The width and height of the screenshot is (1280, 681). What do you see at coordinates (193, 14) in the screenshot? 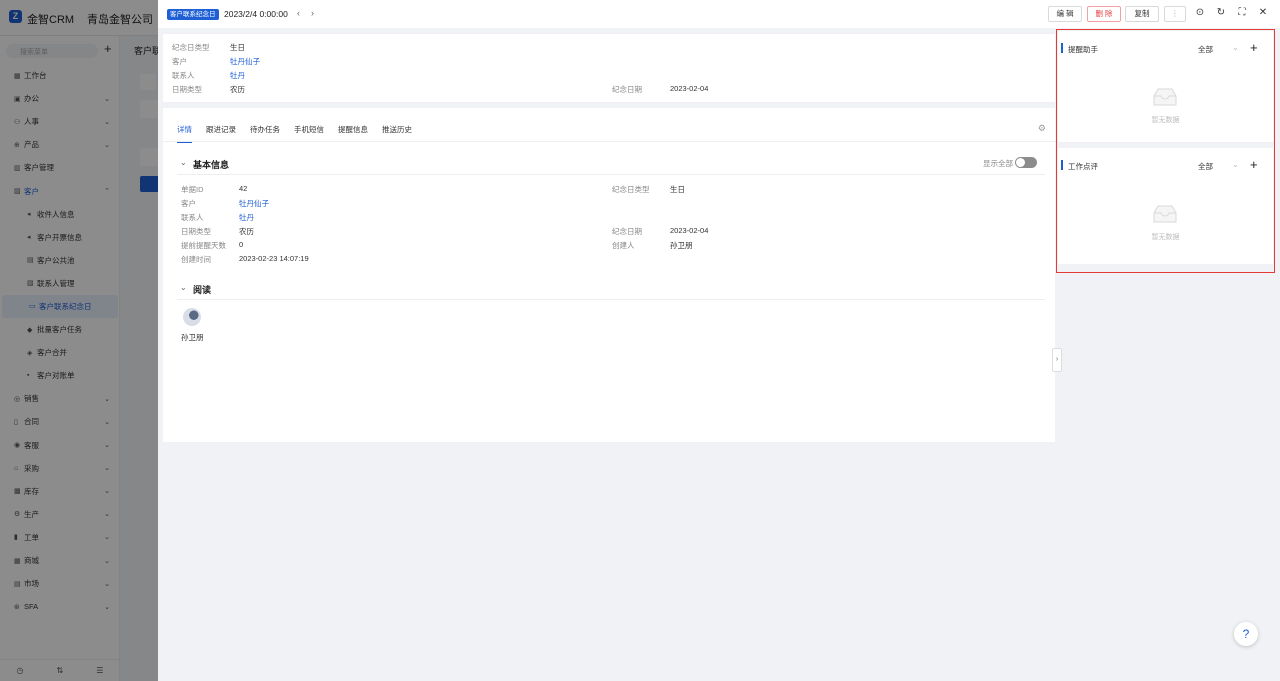
I see `record-type-tag: 客户联系纪念日` at bounding box center [193, 14].